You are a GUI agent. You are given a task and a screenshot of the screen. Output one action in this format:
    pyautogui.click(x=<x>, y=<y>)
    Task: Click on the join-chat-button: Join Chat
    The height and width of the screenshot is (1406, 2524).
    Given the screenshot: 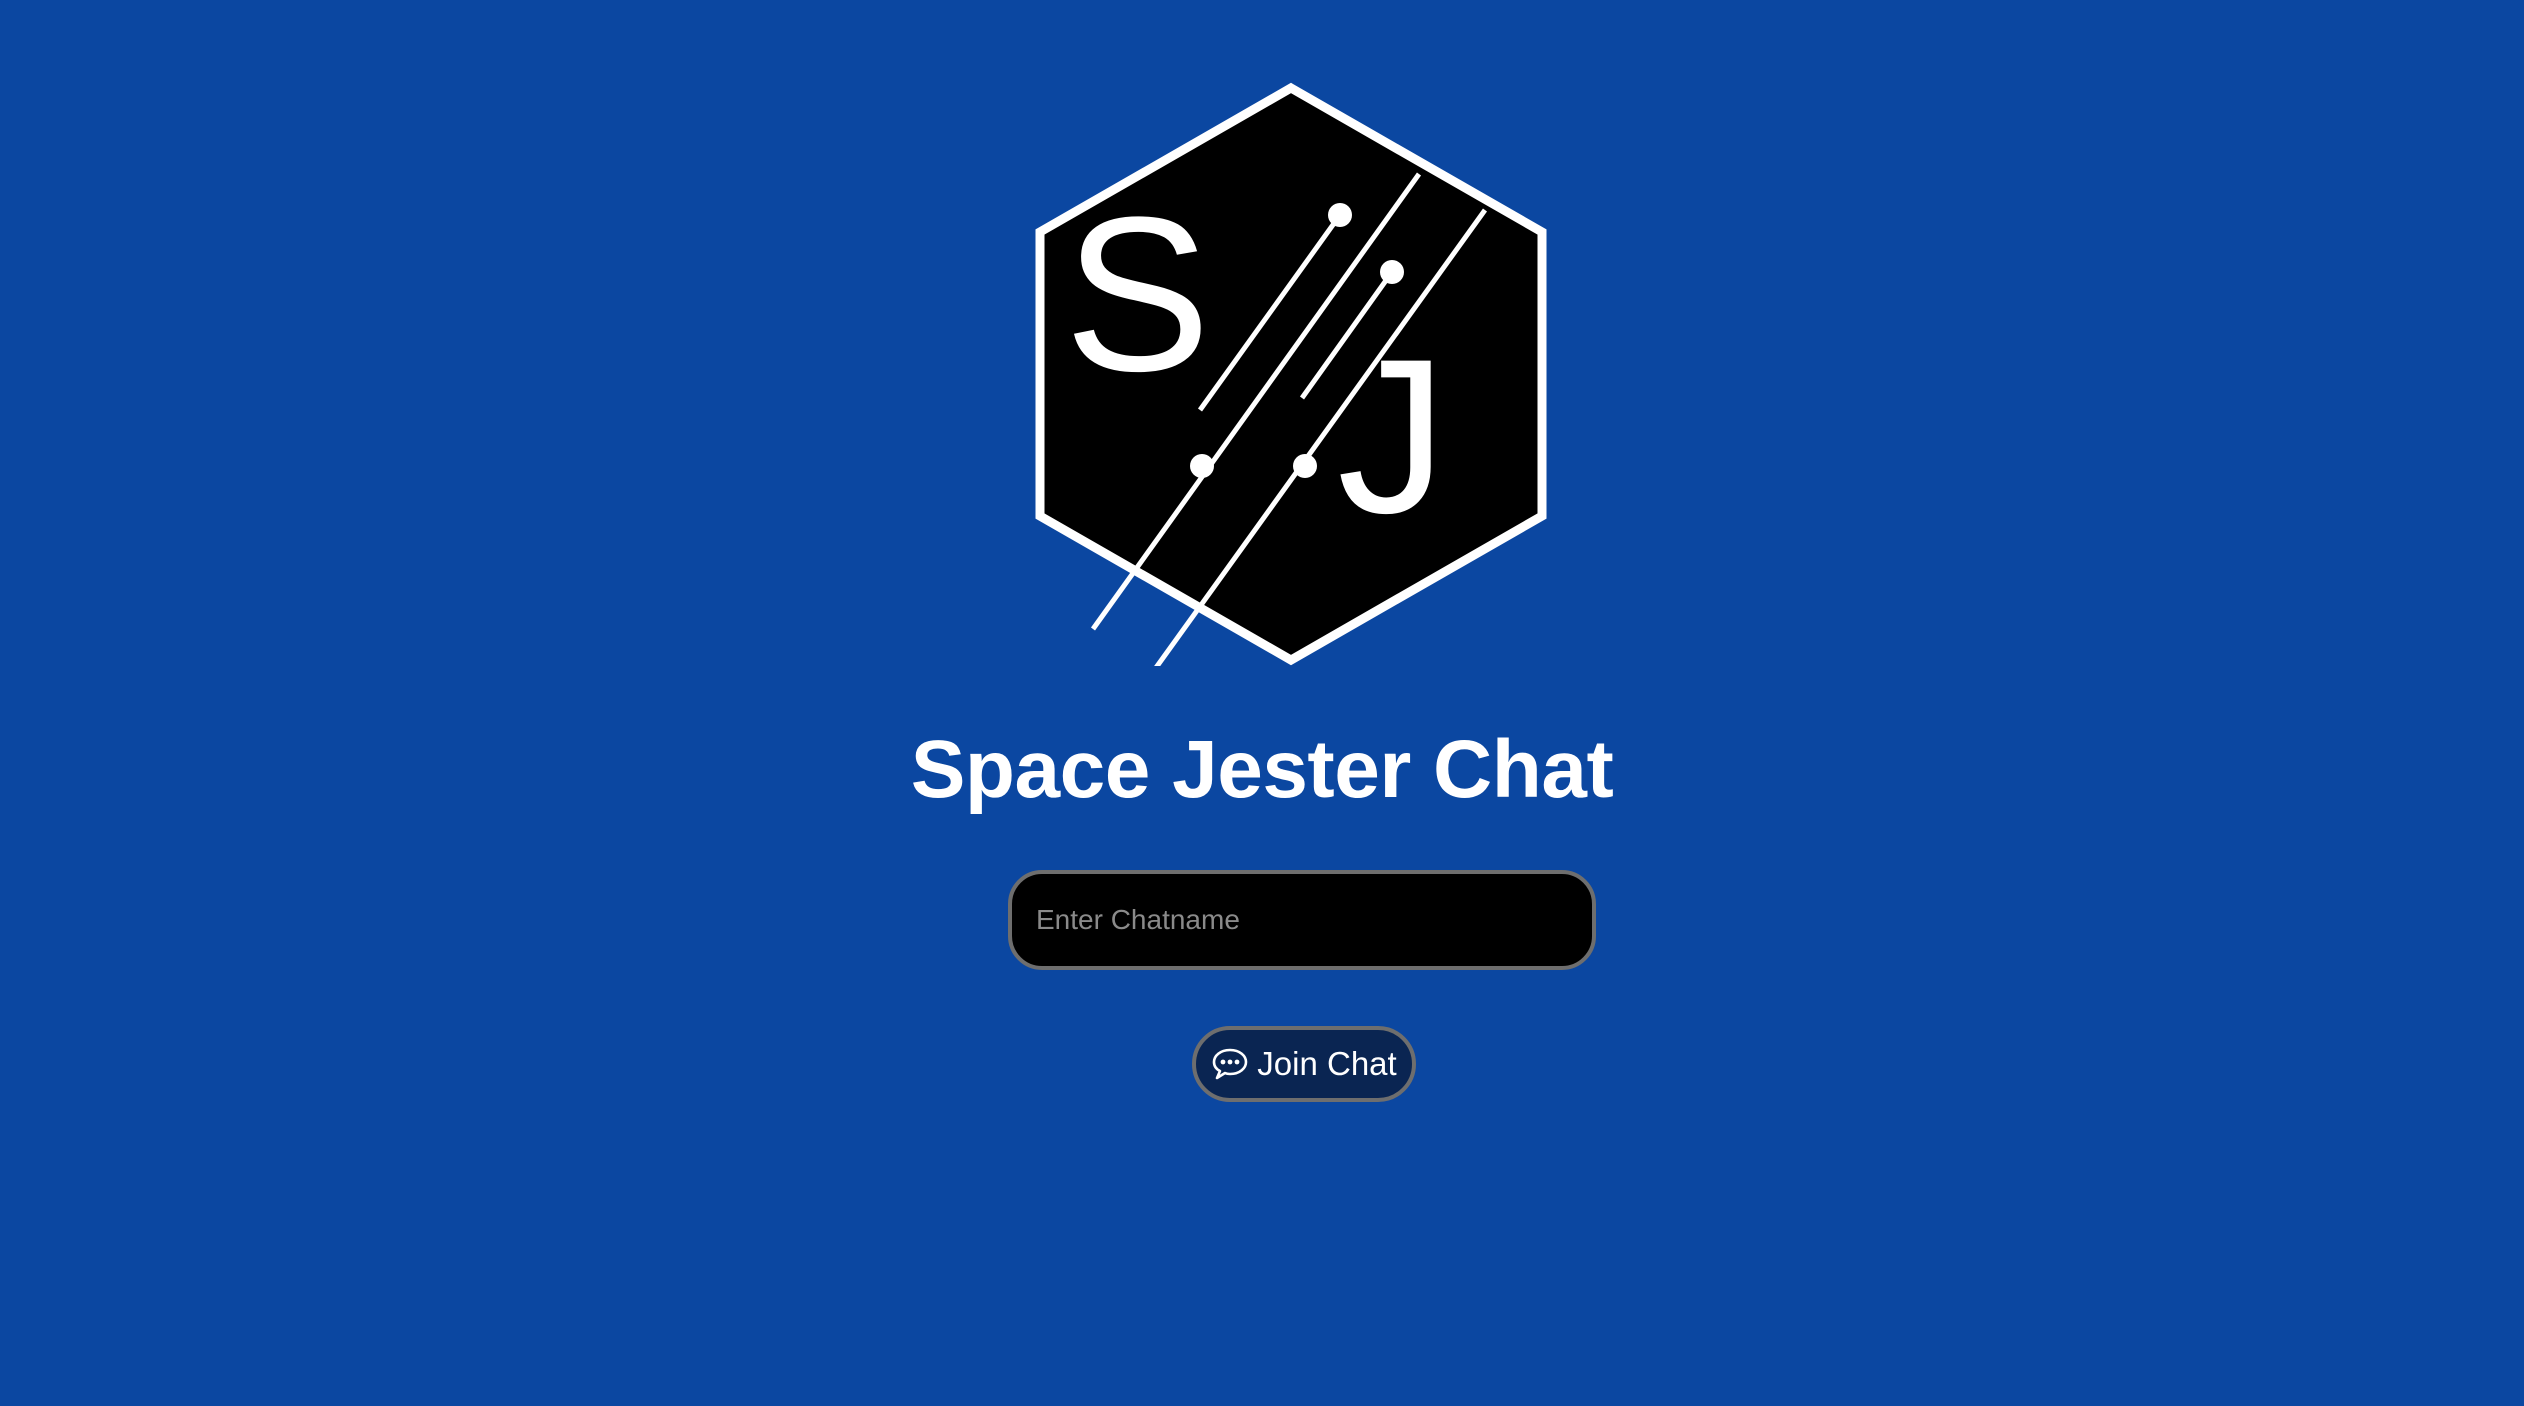 What is the action you would take?
    pyautogui.click(x=1304, y=1064)
    